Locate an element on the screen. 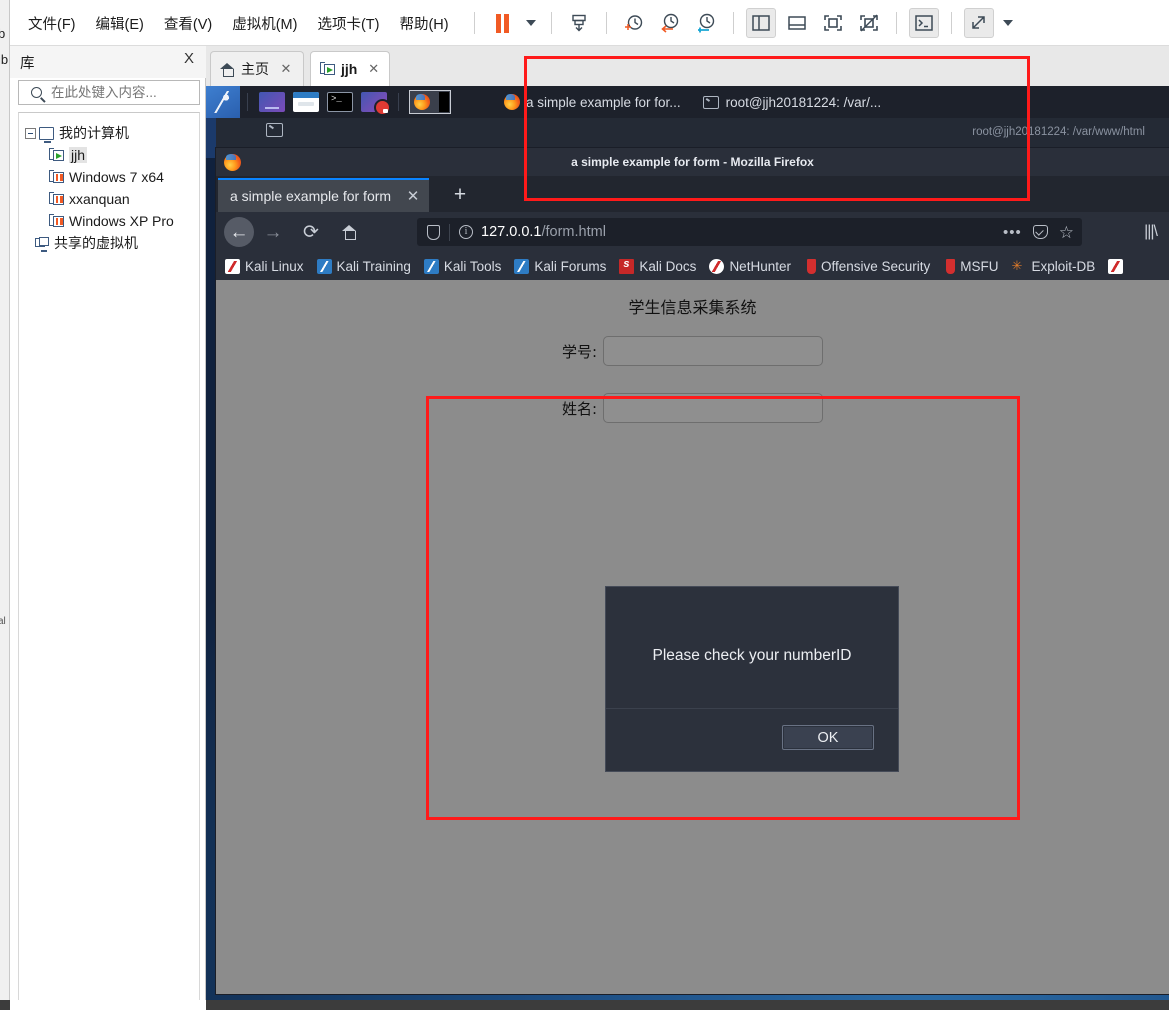 This screenshot has height=1010, width=1169. launcher-terminal is located at coordinates (340, 102).